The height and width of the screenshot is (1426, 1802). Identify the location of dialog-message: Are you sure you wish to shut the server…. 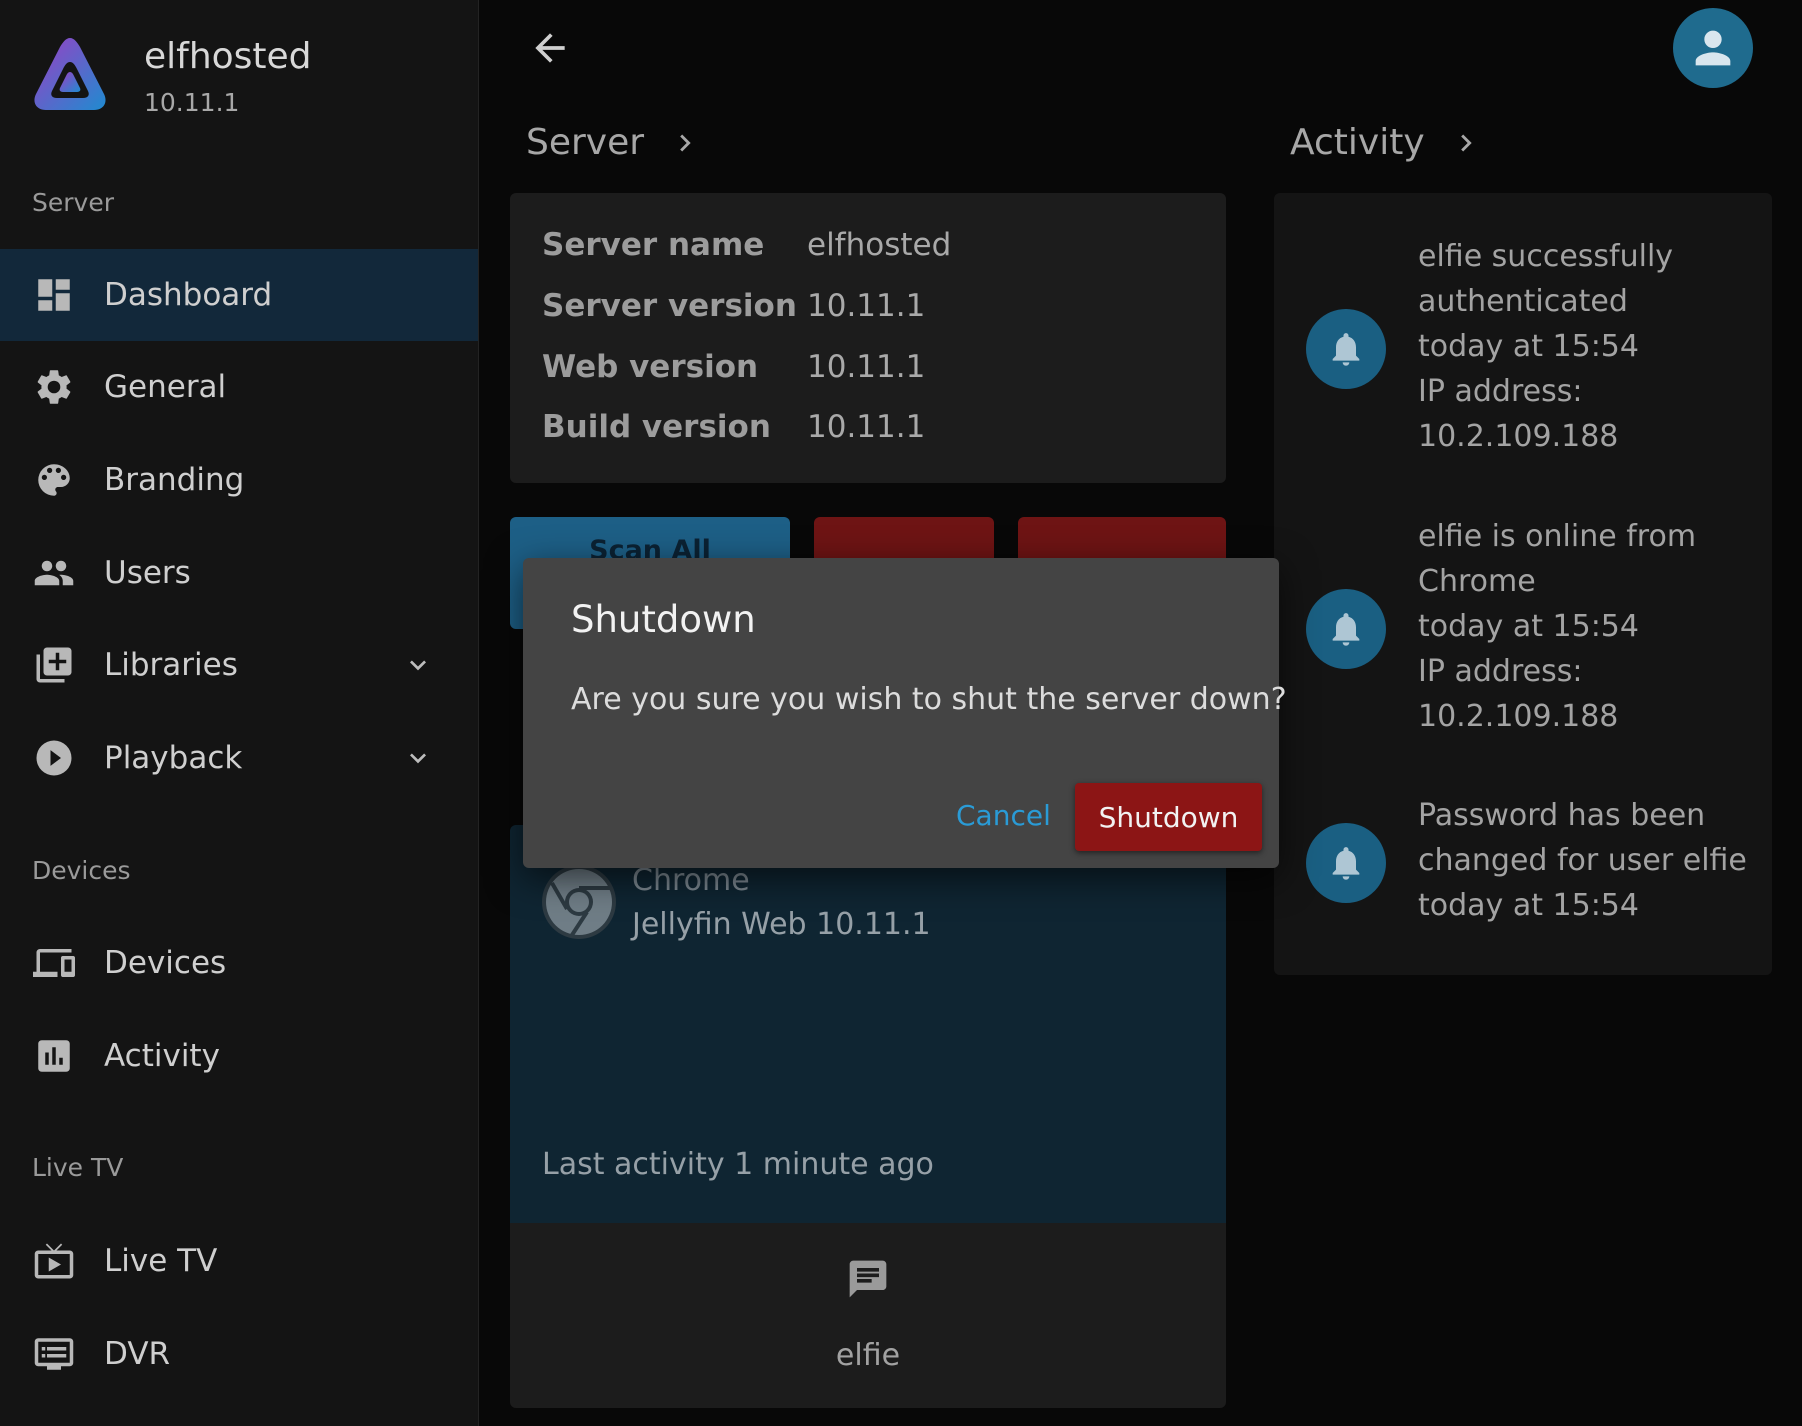
(929, 699).